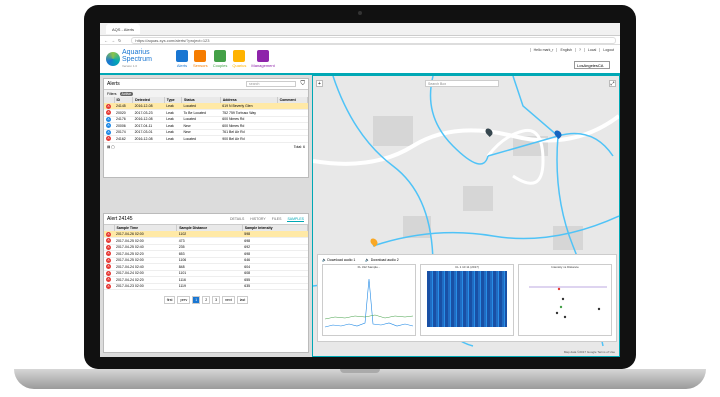  I want to click on page-first: first, so click(169, 300).